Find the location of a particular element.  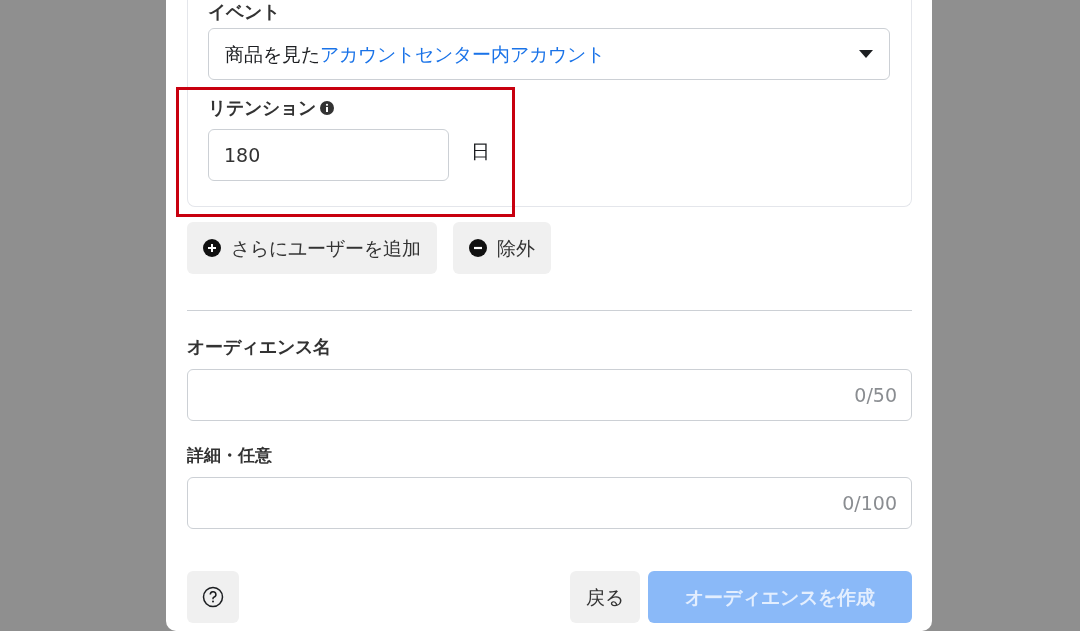

field-label: 詳細・任意 is located at coordinates (230, 455).